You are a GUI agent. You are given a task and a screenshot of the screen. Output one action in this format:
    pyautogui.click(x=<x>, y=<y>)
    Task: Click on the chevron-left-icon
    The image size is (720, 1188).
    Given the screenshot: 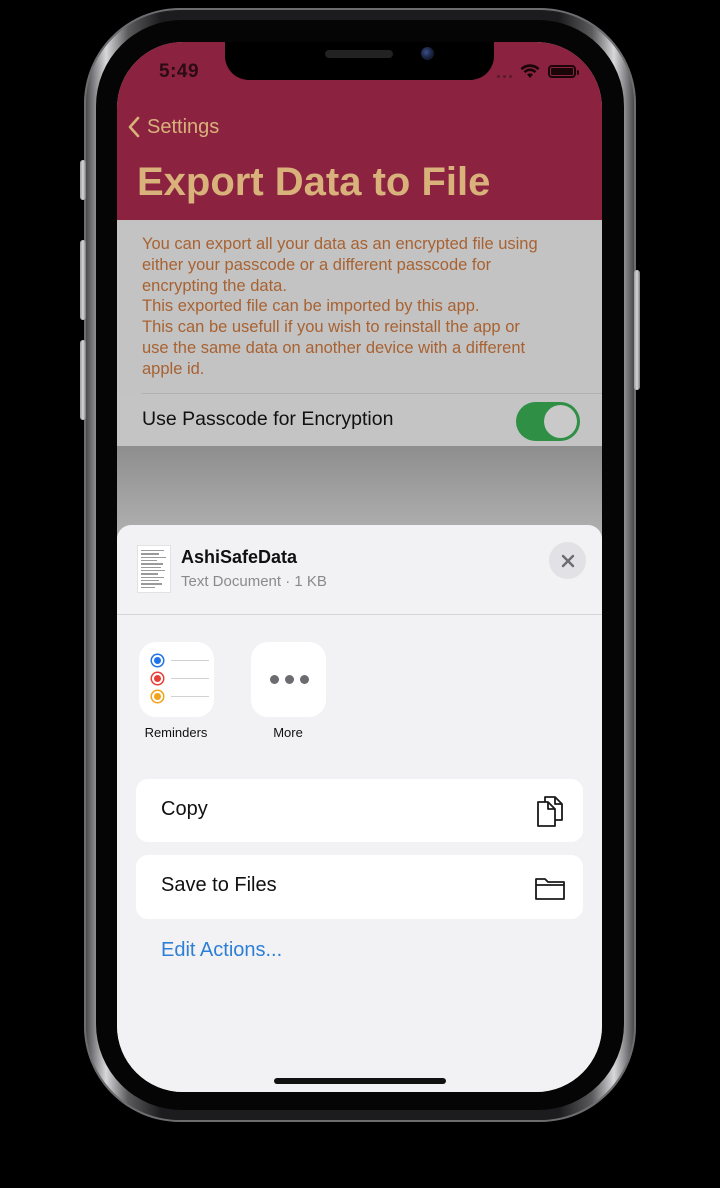 What is the action you would take?
    pyautogui.click(x=134, y=127)
    